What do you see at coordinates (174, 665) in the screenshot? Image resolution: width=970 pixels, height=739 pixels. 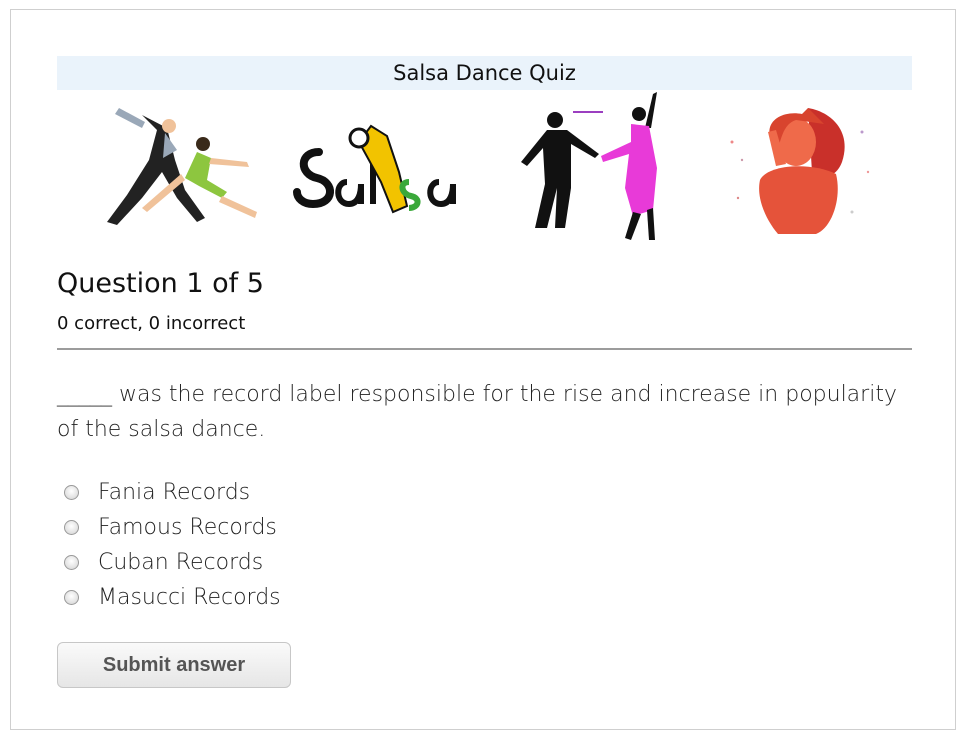 I see `submit-answer-button: Submit answer` at bounding box center [174, 665].